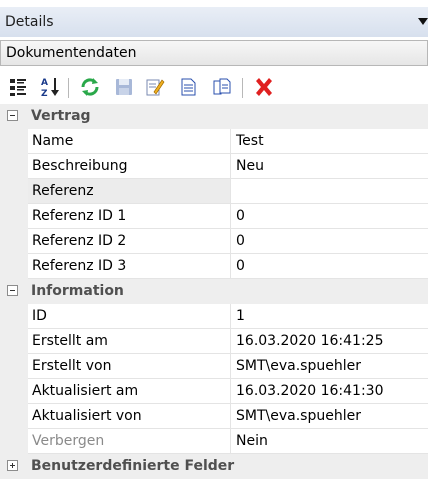  Describe the element at coordinates (129, 216) in the screenshot. I see `property-label: Referenz ID 1` at that location.